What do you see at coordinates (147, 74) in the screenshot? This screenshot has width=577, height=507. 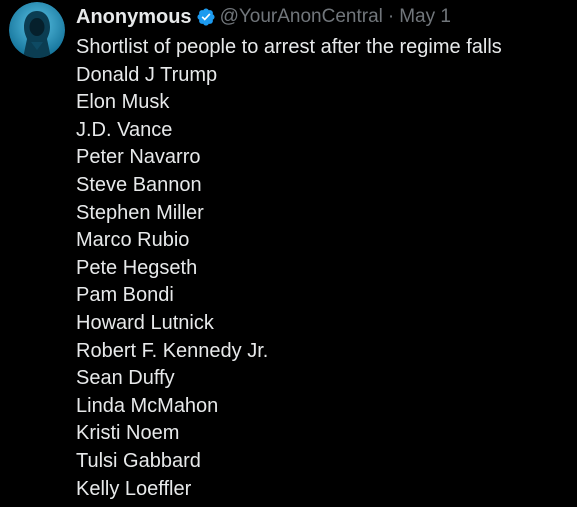 I see `list-item: Donald J Trump` at bounding box center [147, 74].